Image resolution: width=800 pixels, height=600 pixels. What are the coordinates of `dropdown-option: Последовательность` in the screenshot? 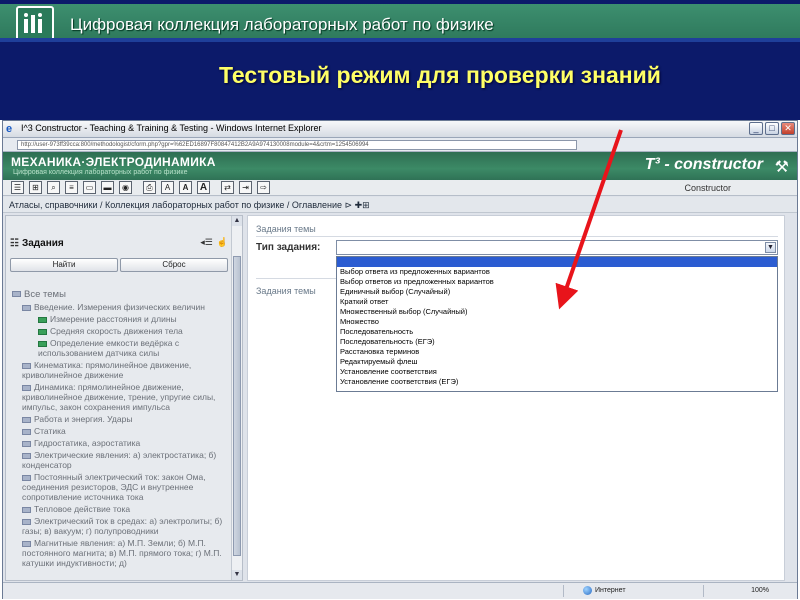 It's located at (557, 332).